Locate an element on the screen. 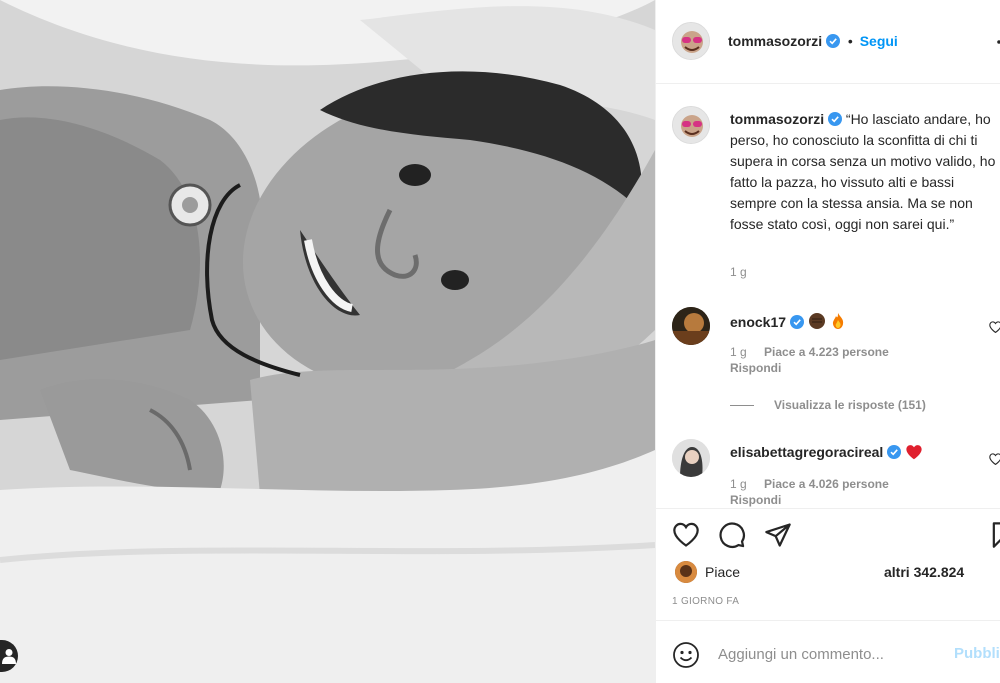  comment-meta: 1 g Piace a 4.026 persone is located at coordinates (809, 484).